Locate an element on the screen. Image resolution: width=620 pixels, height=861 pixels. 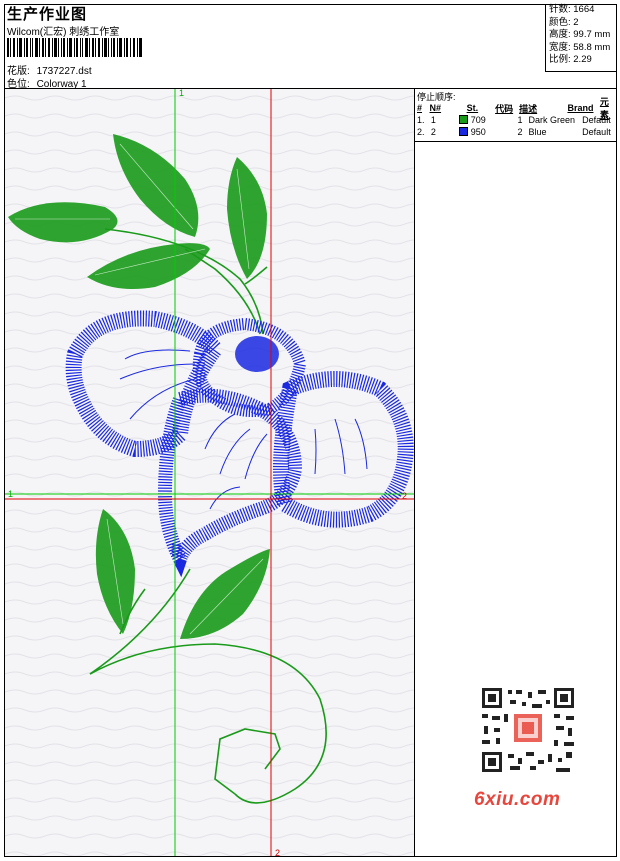
design-height: 高度: 99.7 mm is located at coordinates (580, 35).